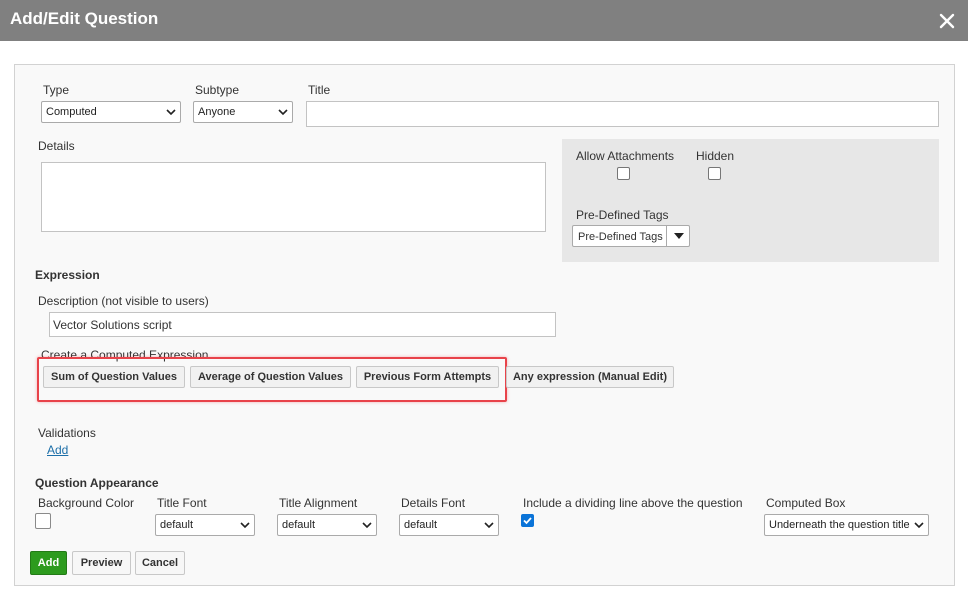  Describe the element at coordinates (302, 324) in the screenshot. I see `description-input: Vector Solutions script` at that location.